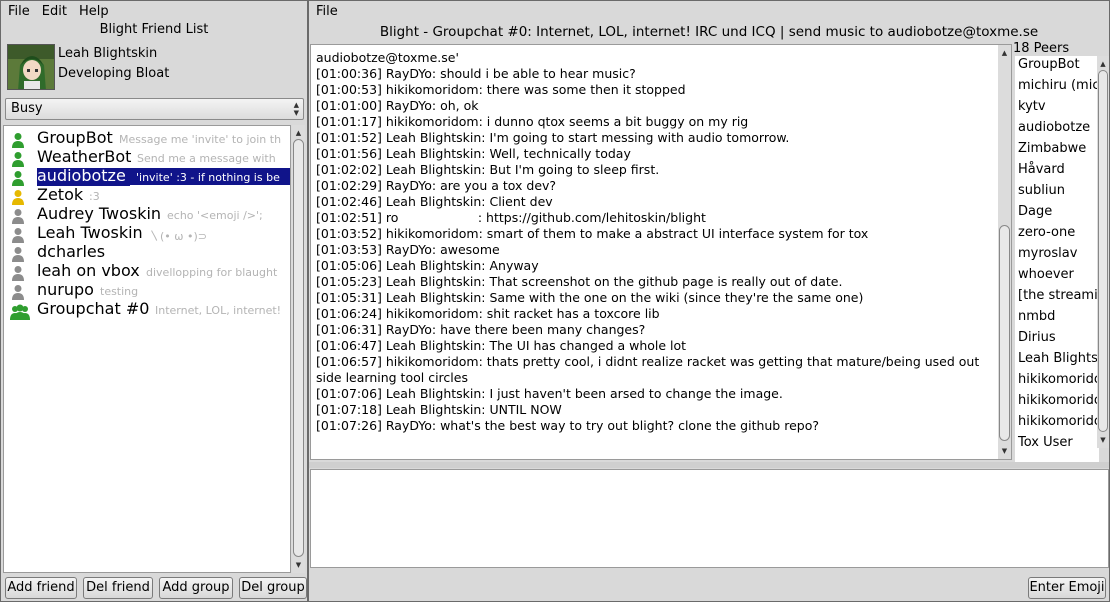  Describe the element at coordinates (1057, 276) in the screenshot. I see `peer-item: whoever` at that location.